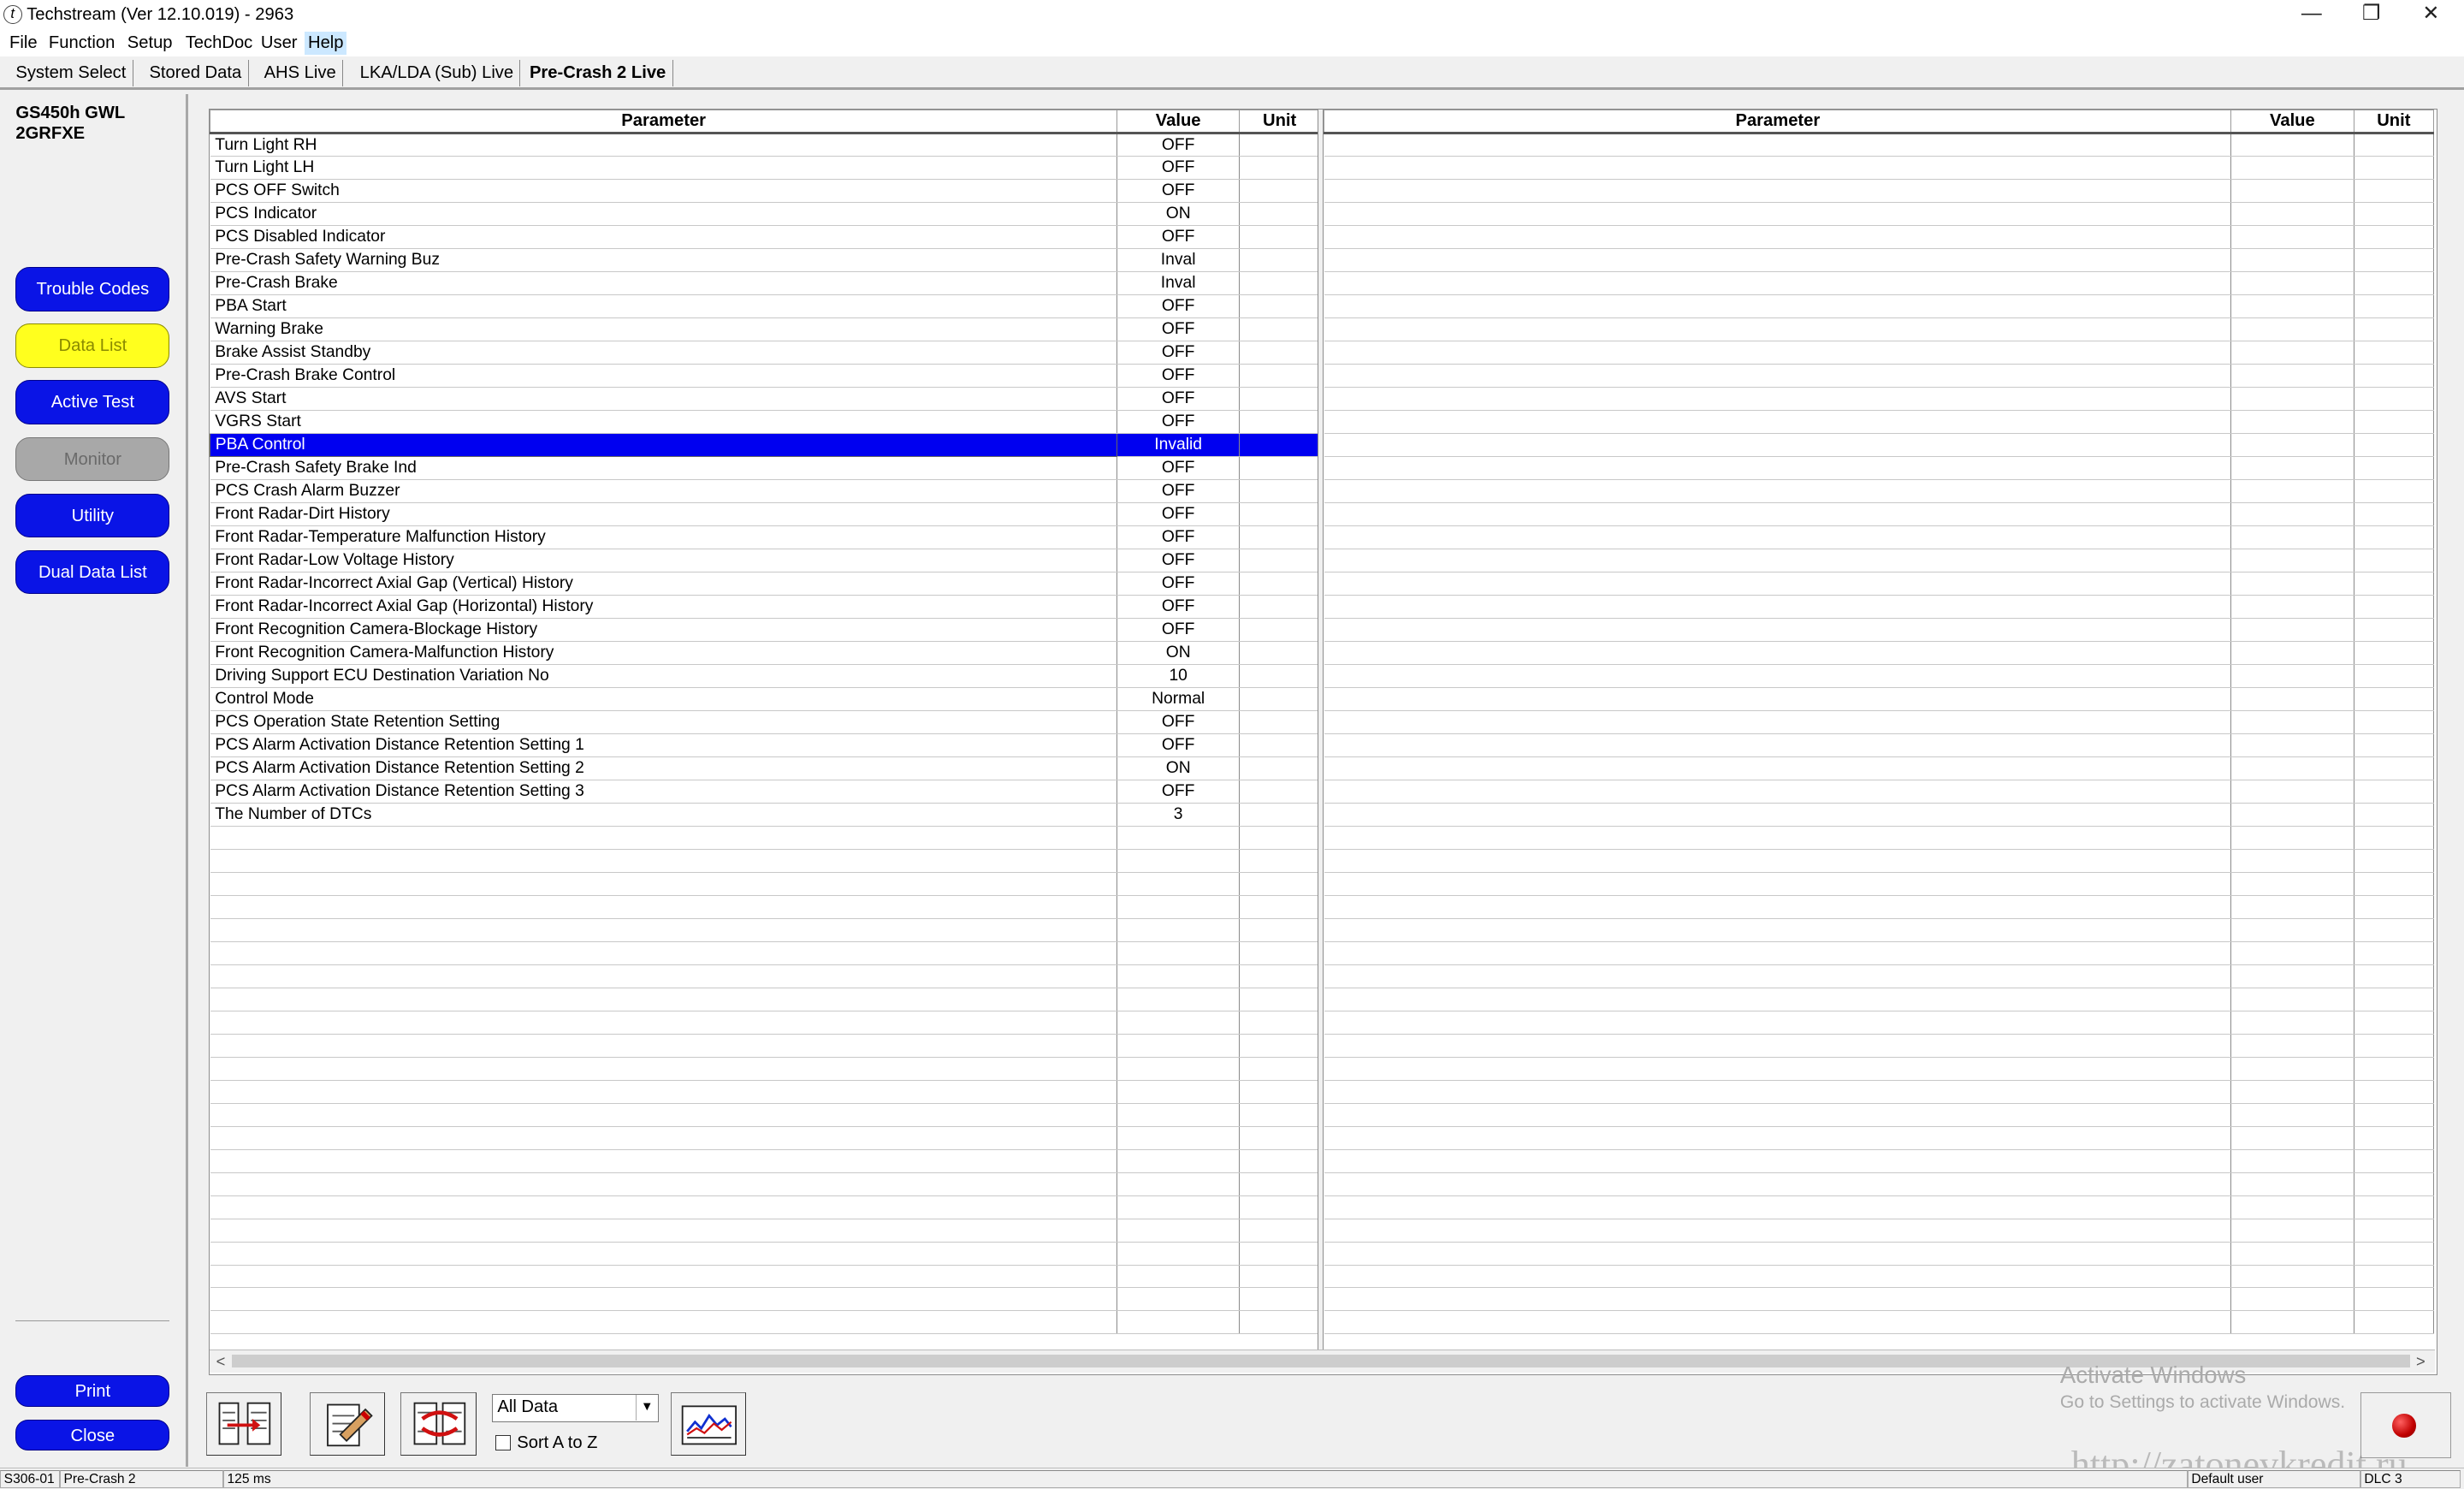 This screenshot has height=1489, width=2464. What do you see at coordinates (709, 1424) in the screenshot?
I see `graph-button` at bounding box center [709, 1424].